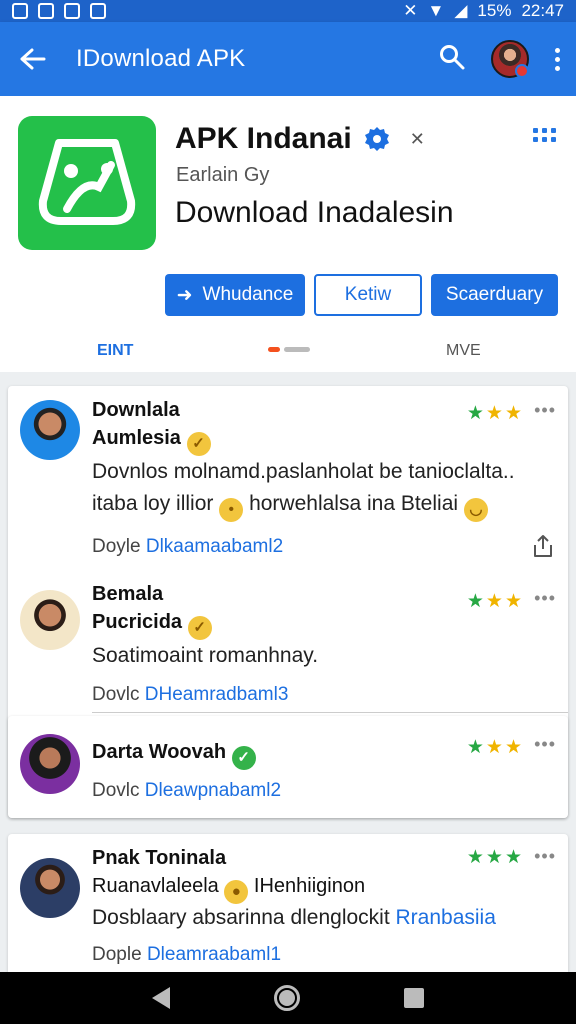 This screenshot has width=576, height=1024. Describe the element at coordinates (213, 790) in the screenshot. I see `review-meta-link: Dleawpnabaml2` at that location.